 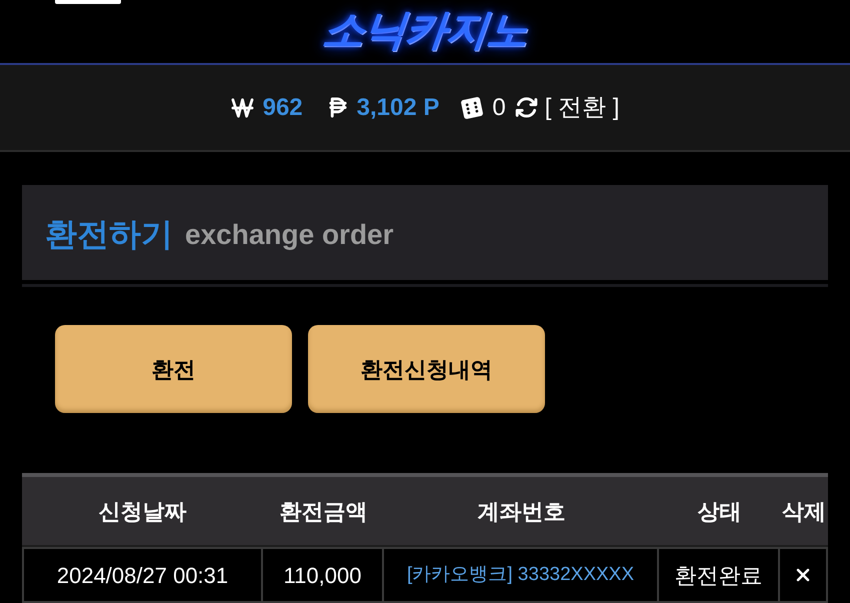 I want to click on won-sign-icon, so click(x=242, y=107).